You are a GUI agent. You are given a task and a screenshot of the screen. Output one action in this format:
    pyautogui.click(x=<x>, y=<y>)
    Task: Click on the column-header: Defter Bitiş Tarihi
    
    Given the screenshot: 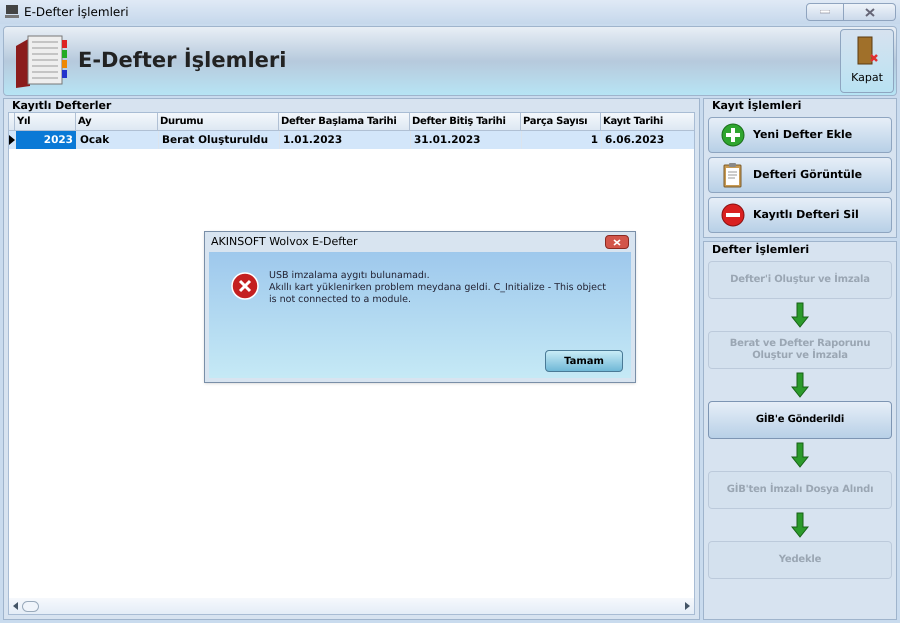 What is the action you would take?
    pyautogui.click(x=464, y=121)
    